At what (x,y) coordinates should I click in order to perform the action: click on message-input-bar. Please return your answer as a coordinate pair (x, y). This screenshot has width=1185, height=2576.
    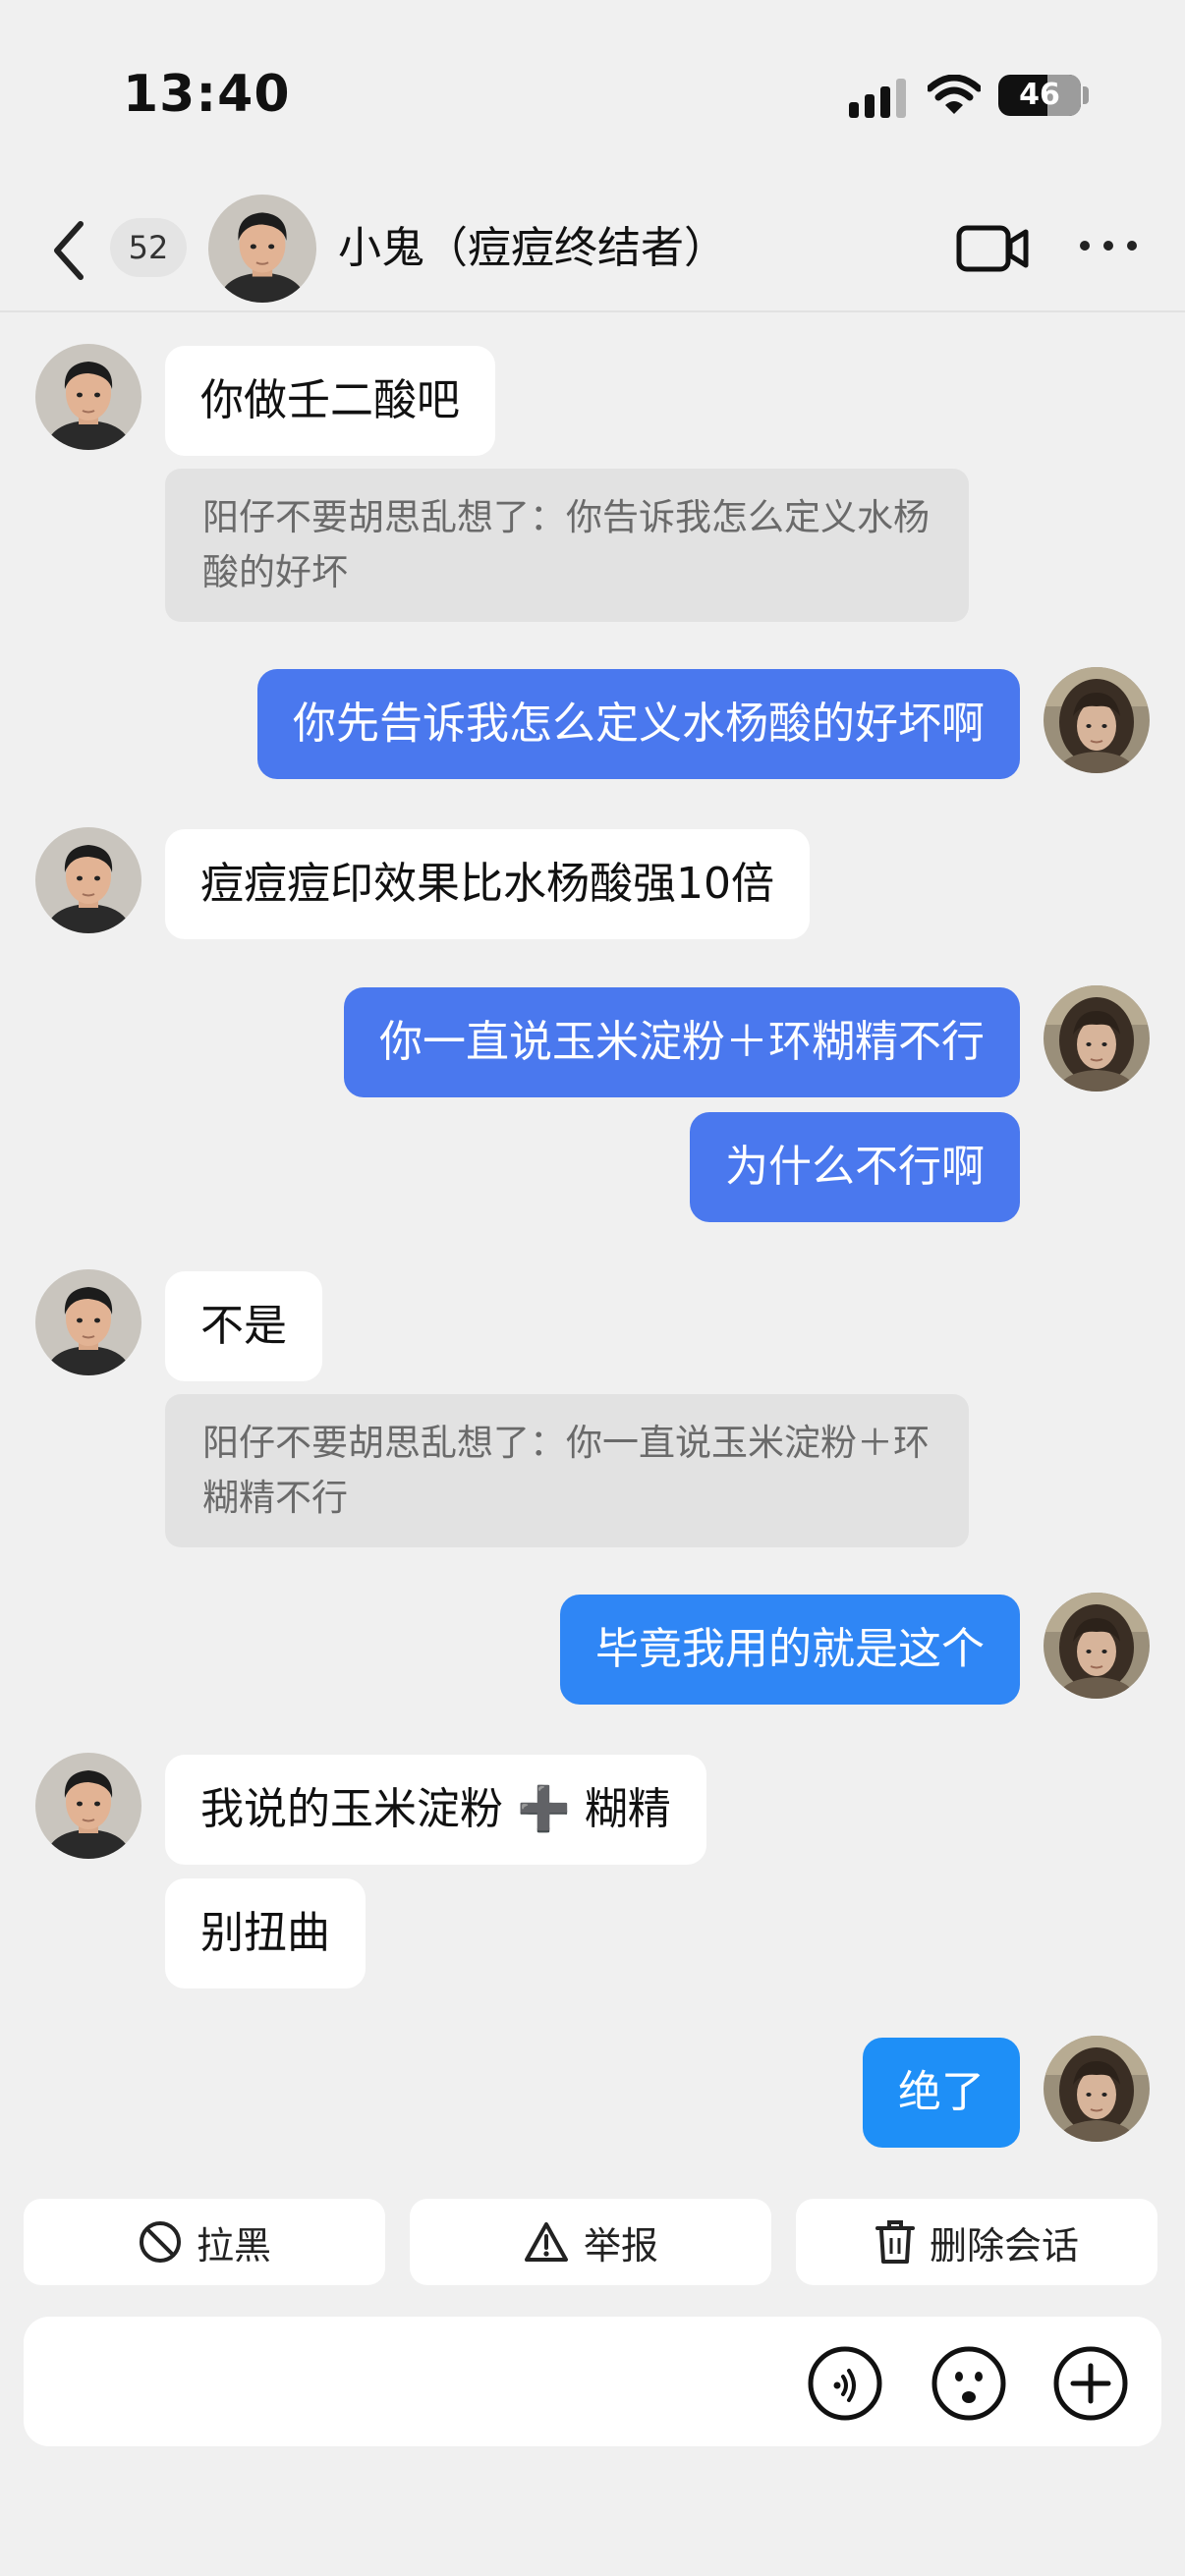
    Looking at the image, I should click on (592, 2381).